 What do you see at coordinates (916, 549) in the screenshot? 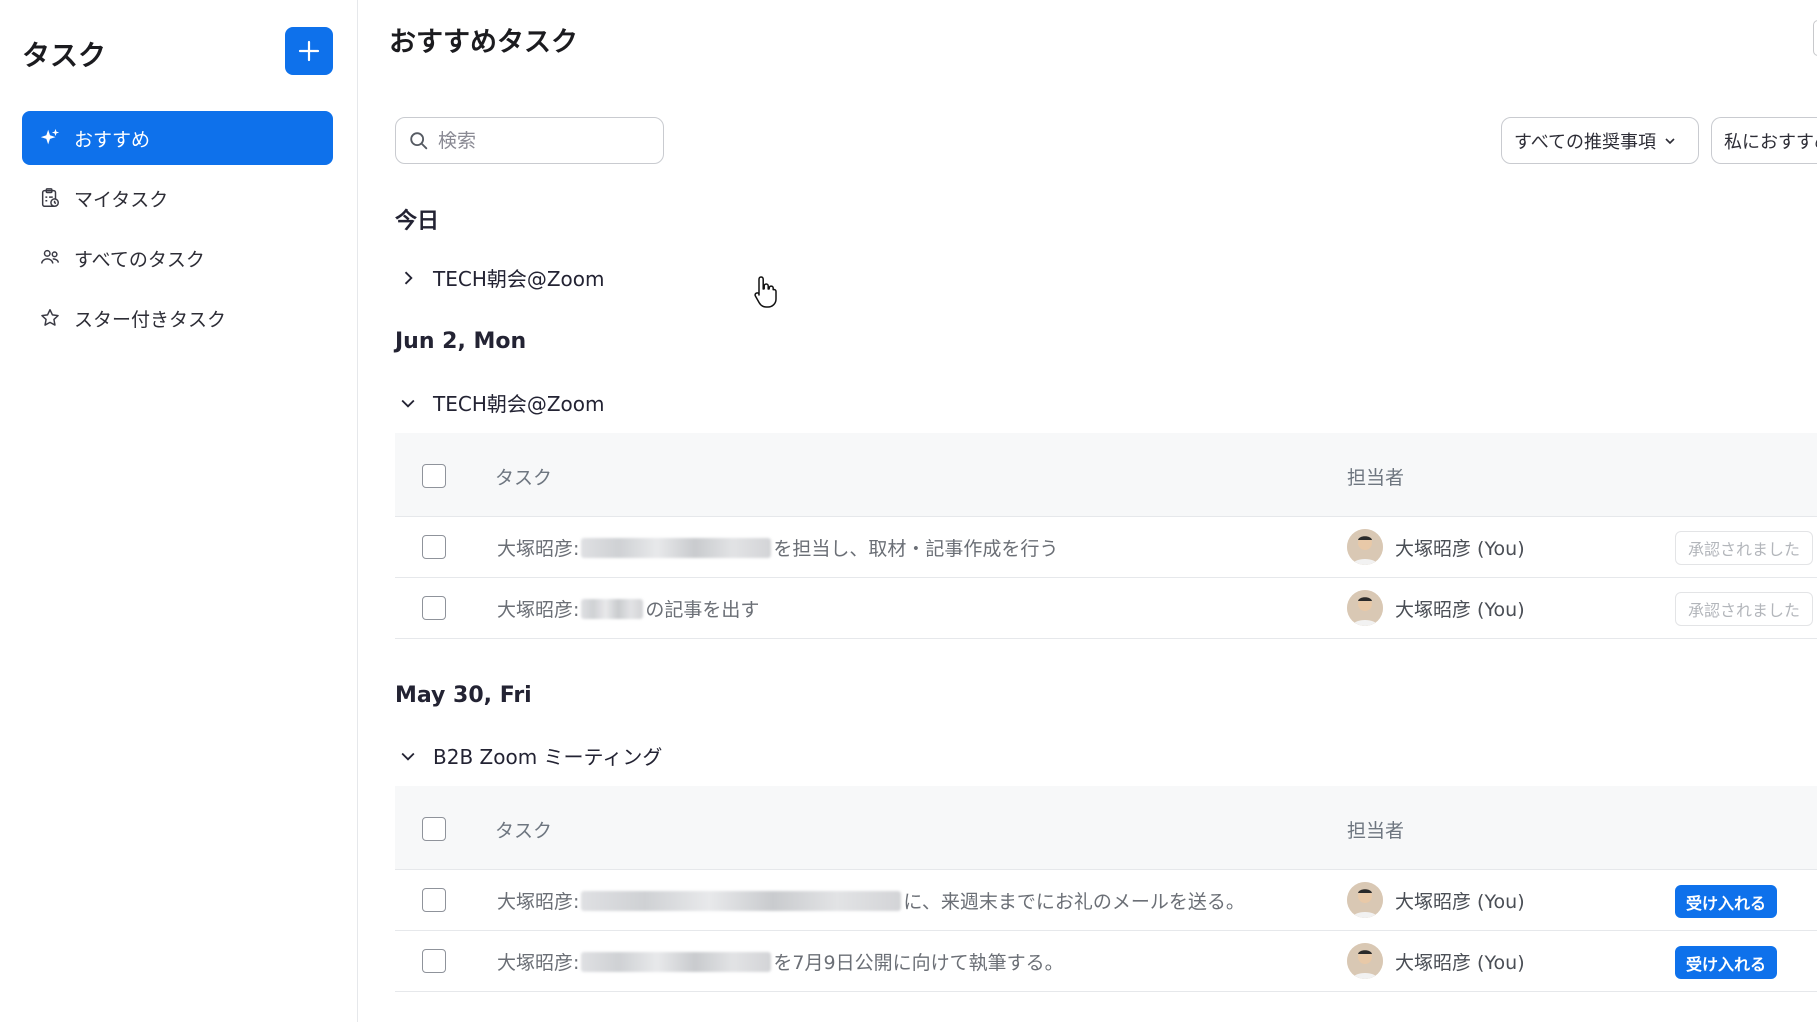
I see `task-description: を担当し、取材・記事作成を行う` at bounding box center [916, 549].